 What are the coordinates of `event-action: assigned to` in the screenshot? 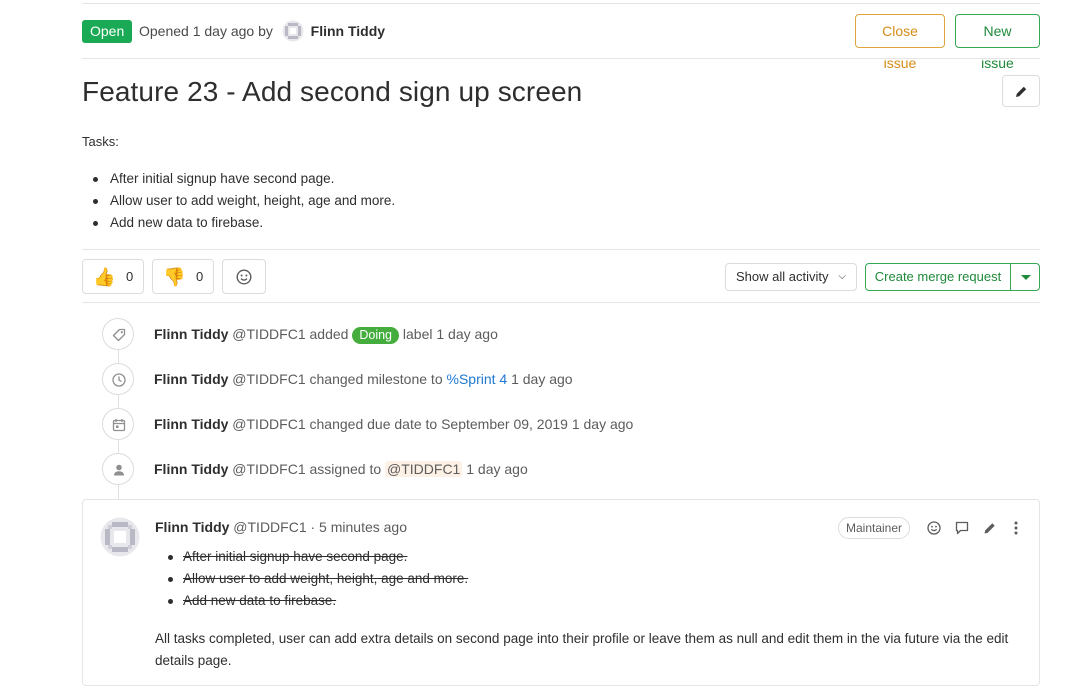 It's located at (345, 469).